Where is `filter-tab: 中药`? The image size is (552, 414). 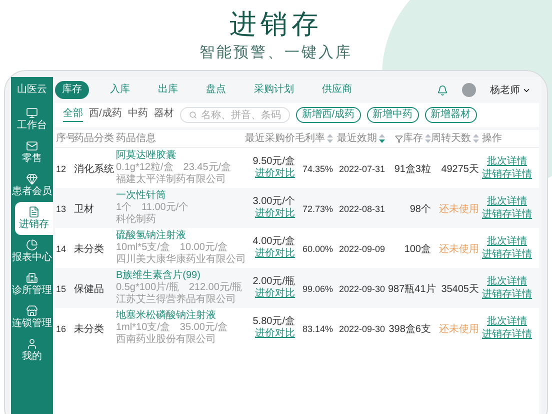
filter-tab: 中药 is located at coordinates (138, 115).